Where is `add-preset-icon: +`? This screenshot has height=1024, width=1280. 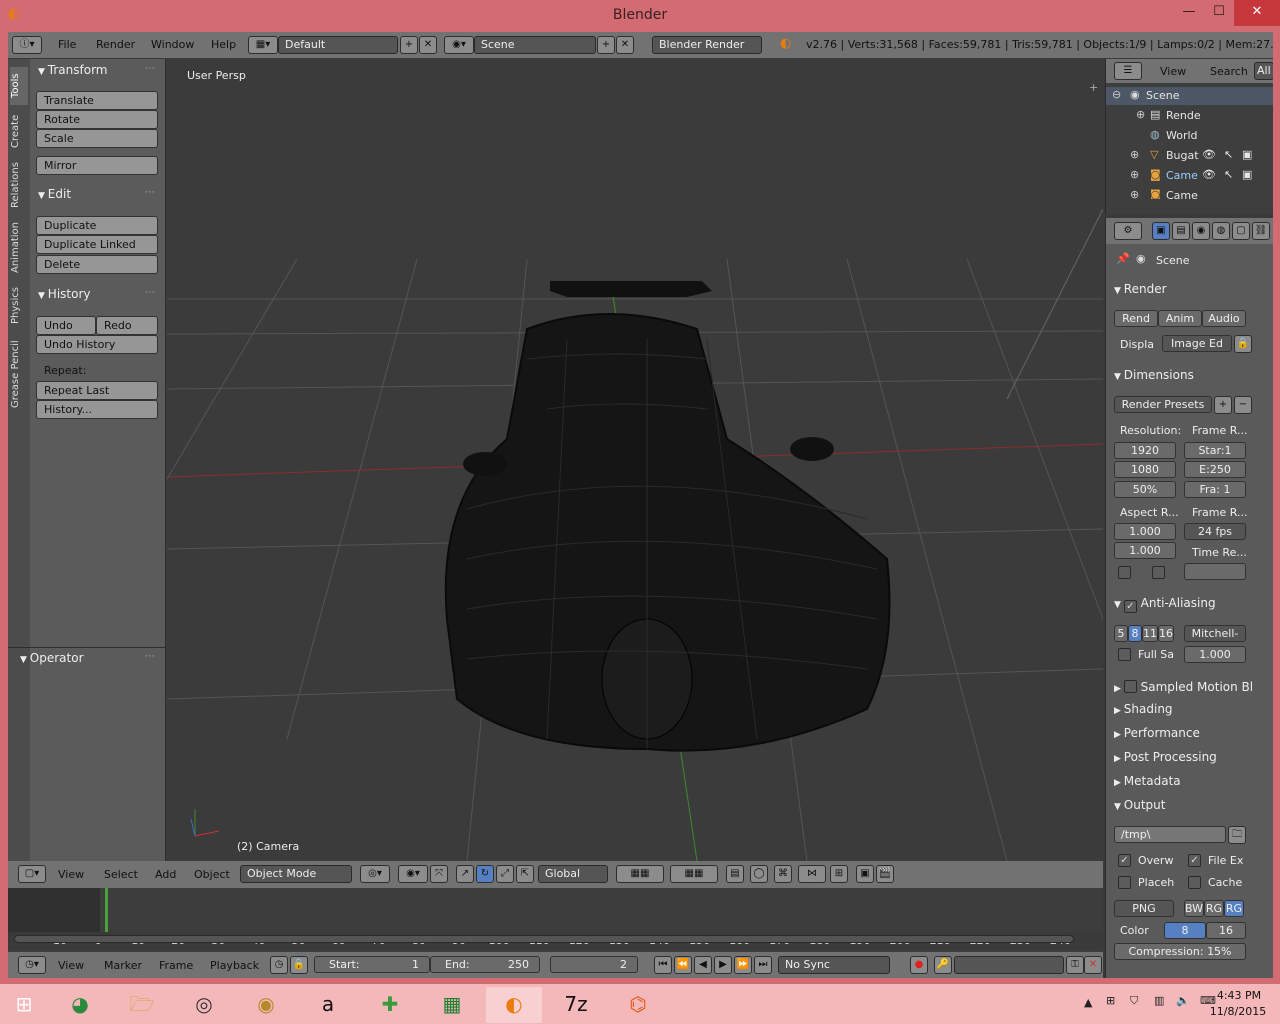
add-preset-icon: + is located at coordinates (1223, 405).